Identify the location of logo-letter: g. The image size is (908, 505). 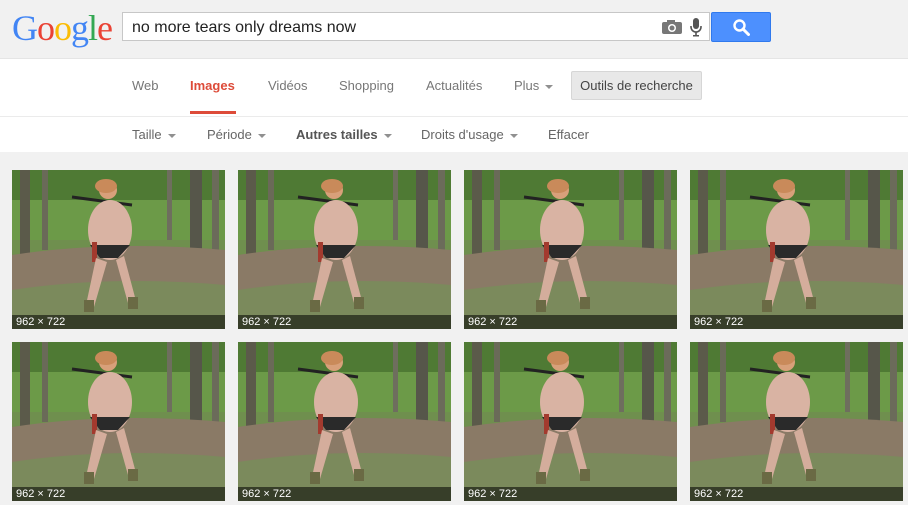
(80, 28).